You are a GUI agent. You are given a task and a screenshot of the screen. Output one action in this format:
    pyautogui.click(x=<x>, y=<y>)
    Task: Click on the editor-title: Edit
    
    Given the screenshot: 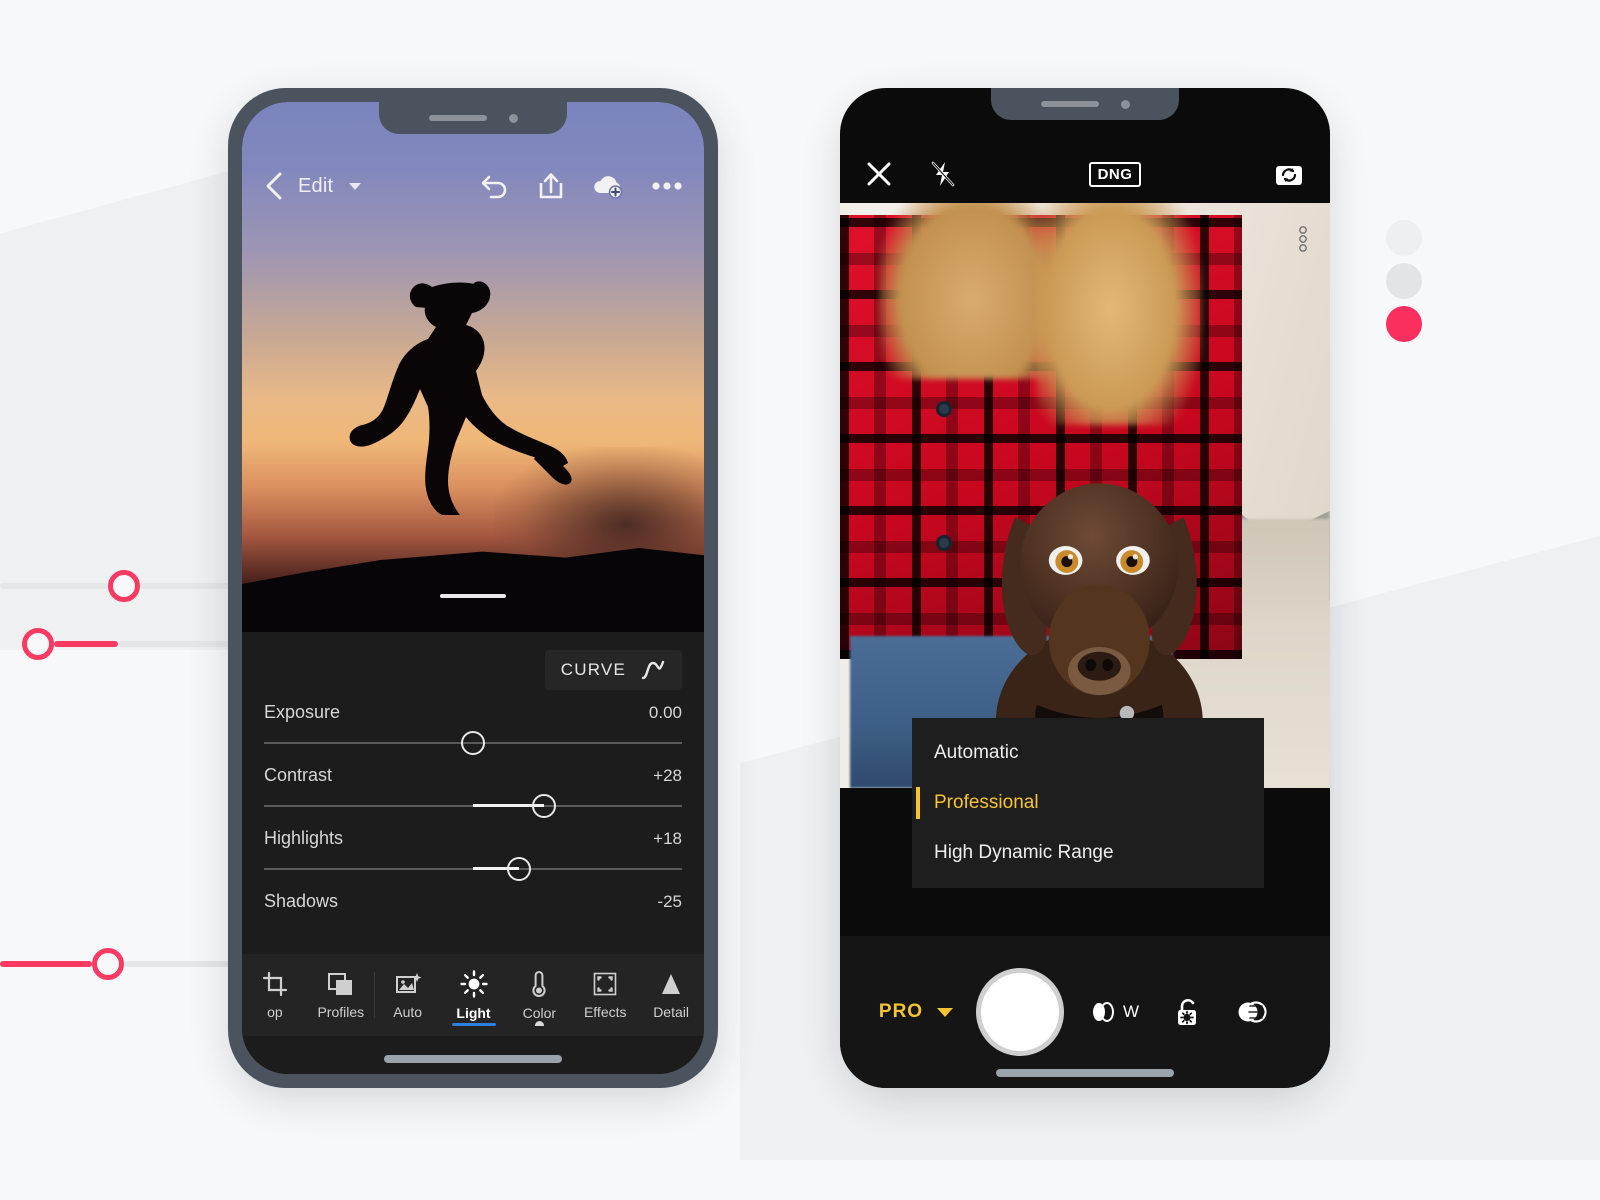 What is the action you would take?
    pyautogui.click(x=315, y=186)
    